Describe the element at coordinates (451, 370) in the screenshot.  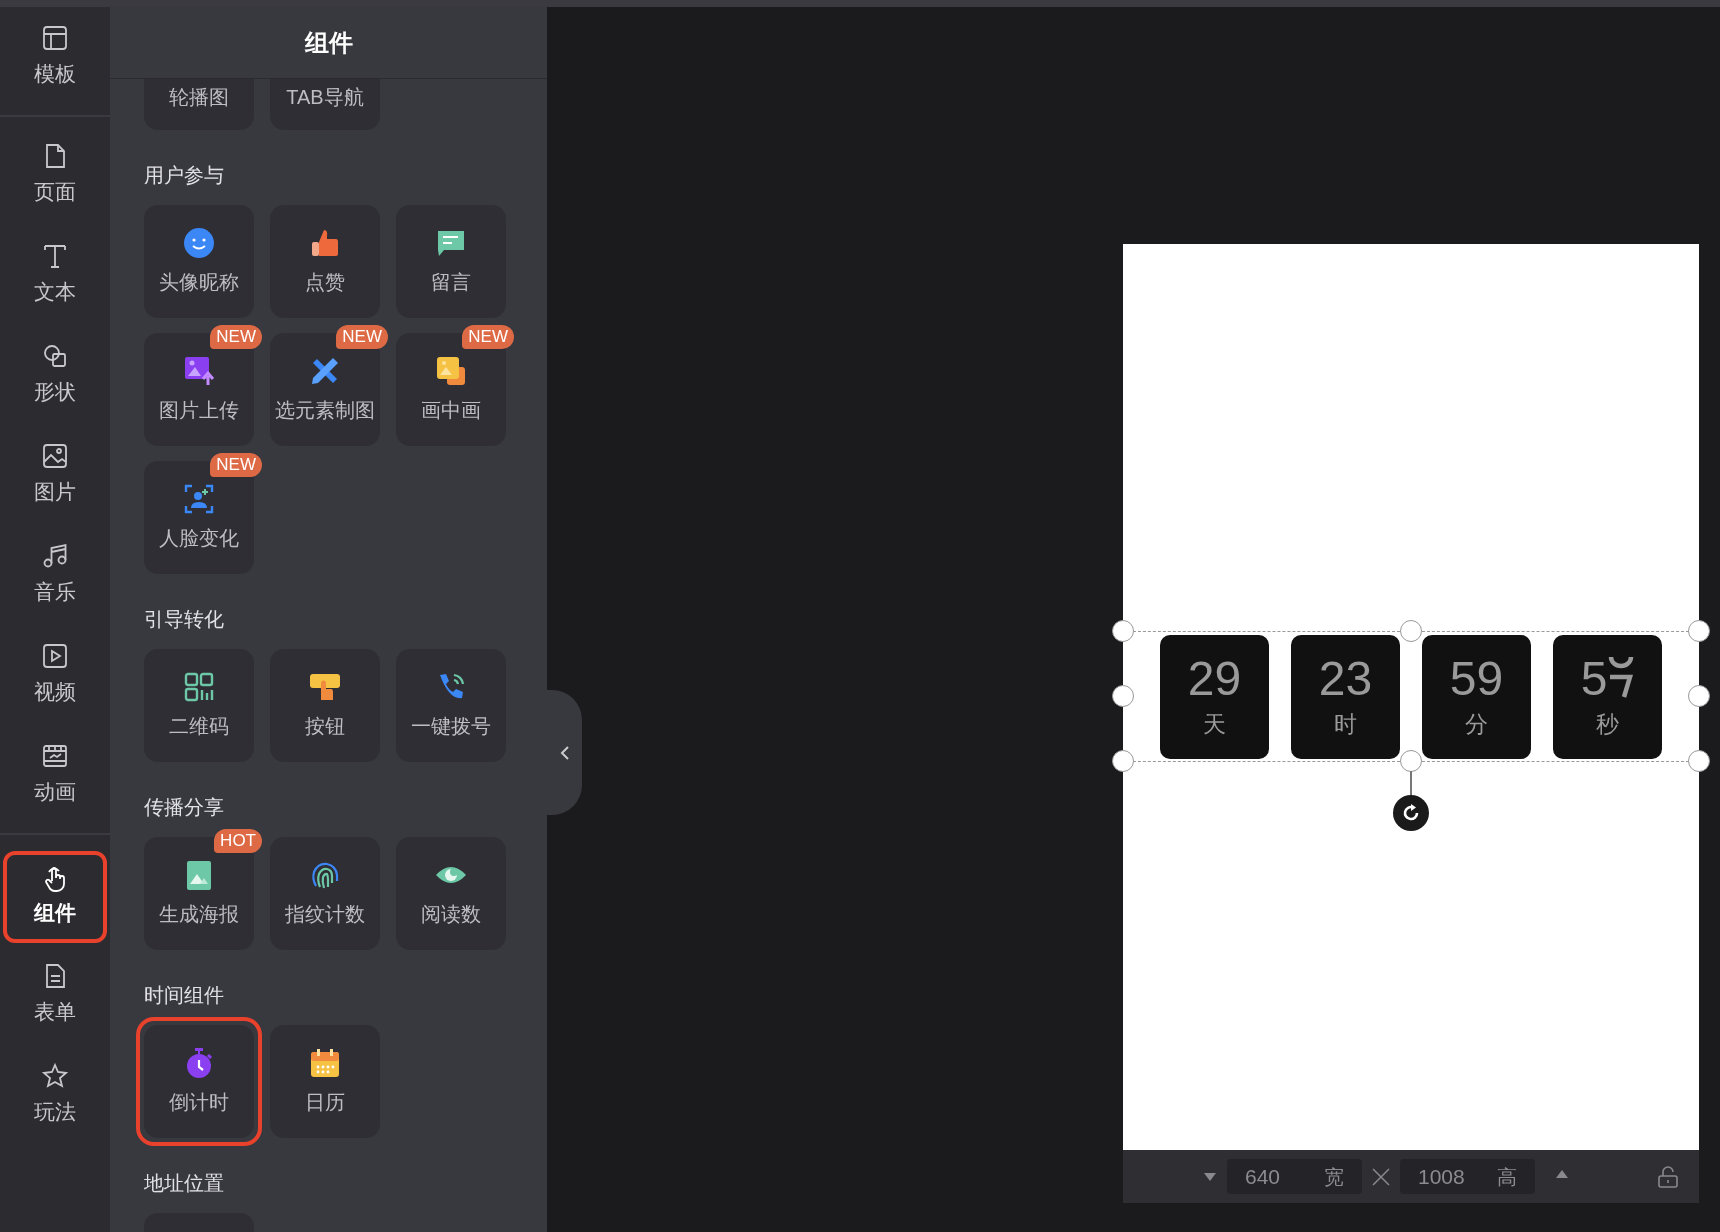
I see `picture-in-picture-icon` at that location.